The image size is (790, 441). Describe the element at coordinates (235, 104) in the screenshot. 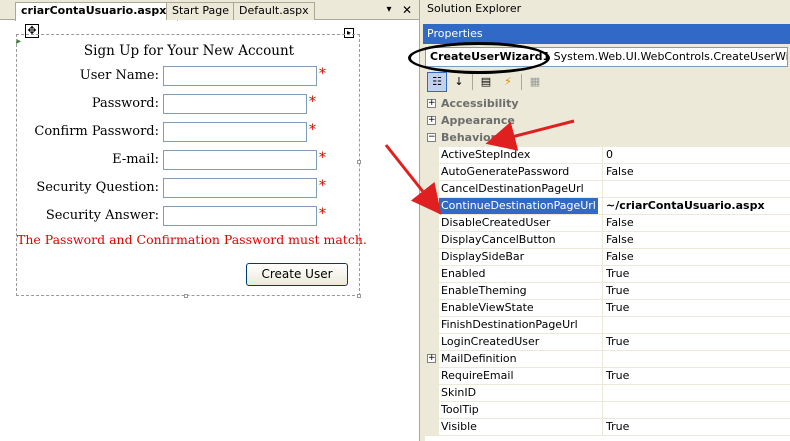

I see `password-input` at that location.